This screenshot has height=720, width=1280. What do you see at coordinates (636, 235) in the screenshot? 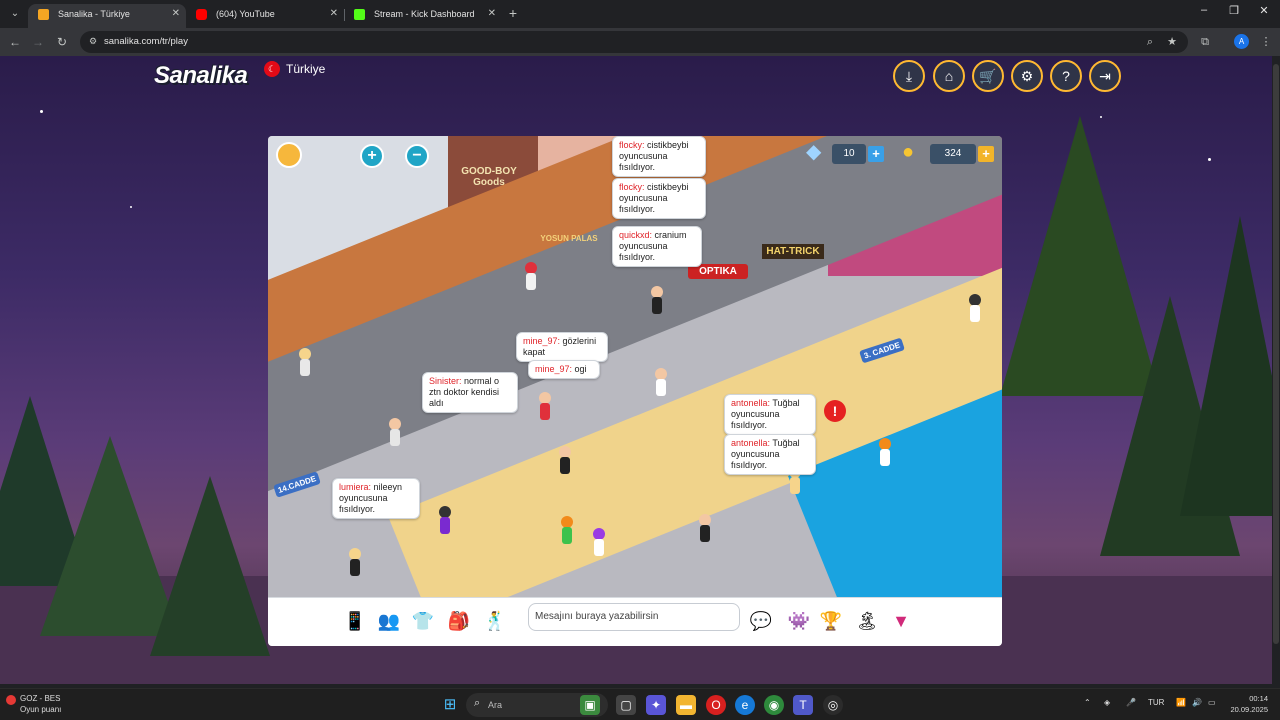
I see `chat-name: quickxd:` at bounding box center [636, 235].